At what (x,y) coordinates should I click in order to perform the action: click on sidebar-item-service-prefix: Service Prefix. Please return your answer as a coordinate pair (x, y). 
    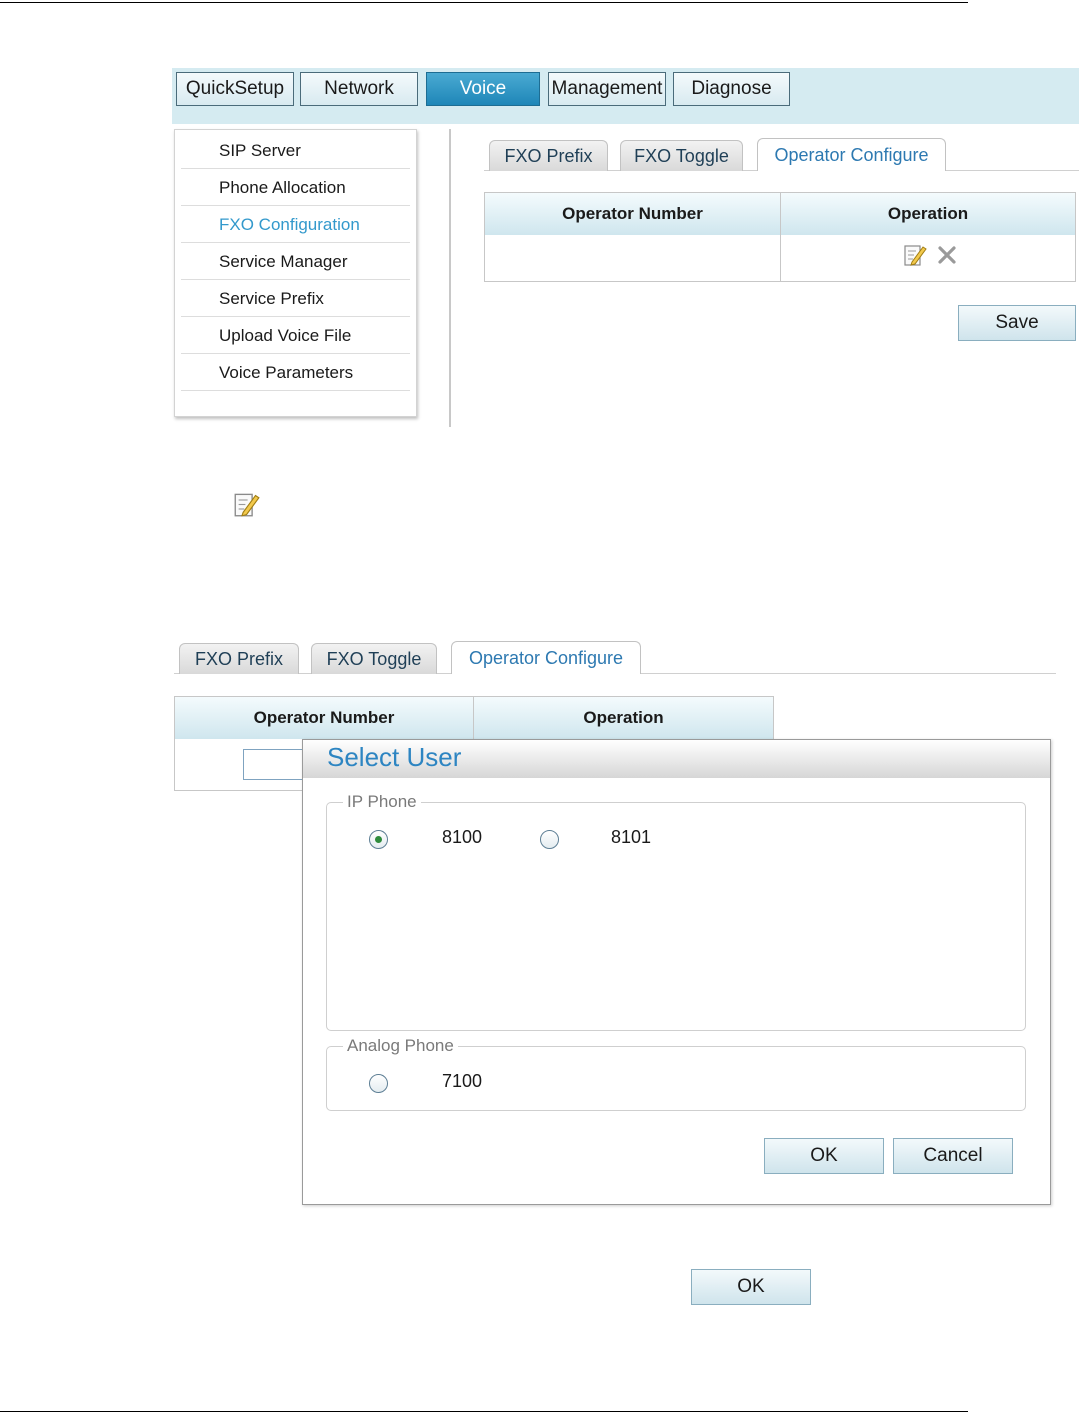
    Looking at the image, I should click on (295, 298).